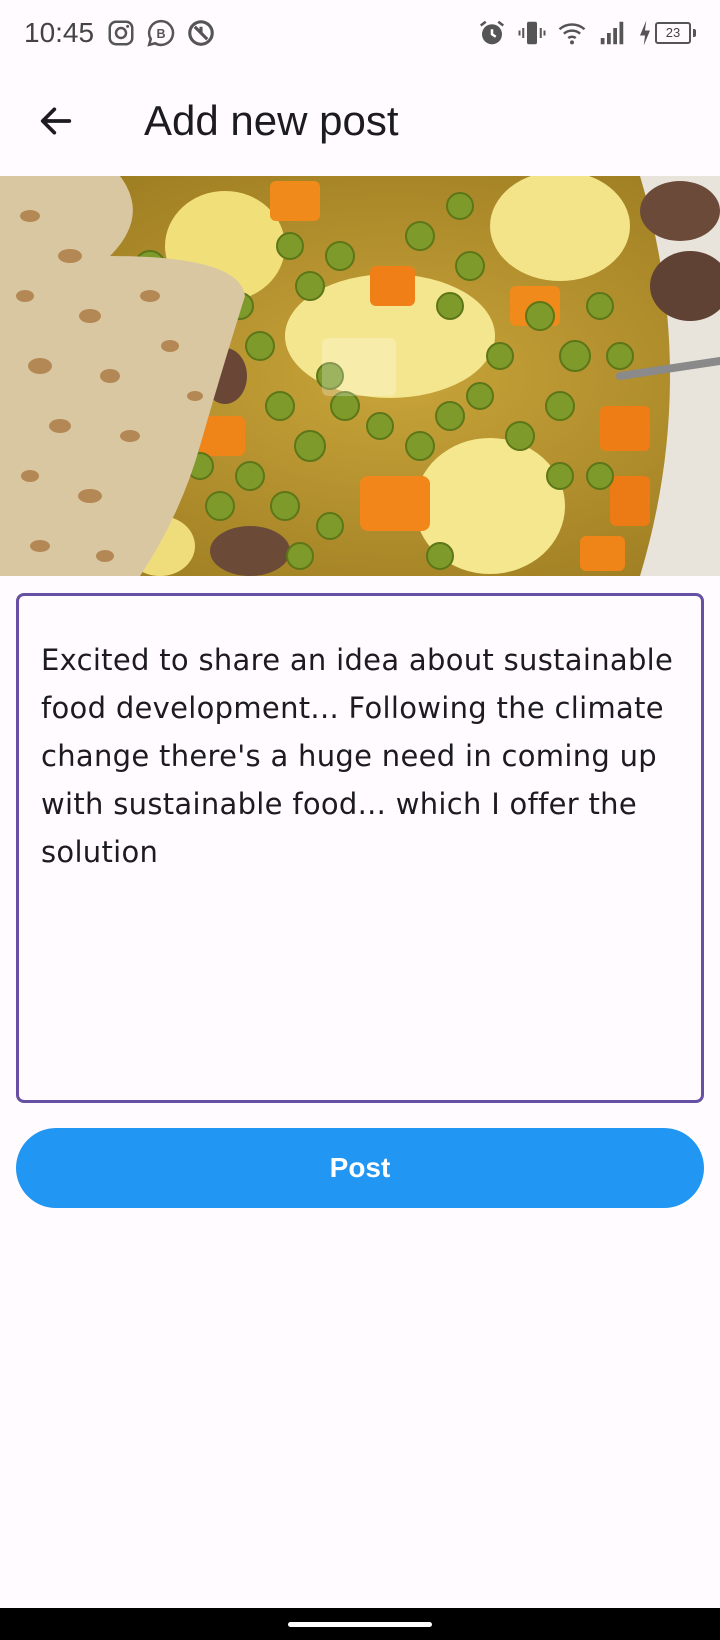  I want to click on home-gesture-handle, so click(360, 1624).